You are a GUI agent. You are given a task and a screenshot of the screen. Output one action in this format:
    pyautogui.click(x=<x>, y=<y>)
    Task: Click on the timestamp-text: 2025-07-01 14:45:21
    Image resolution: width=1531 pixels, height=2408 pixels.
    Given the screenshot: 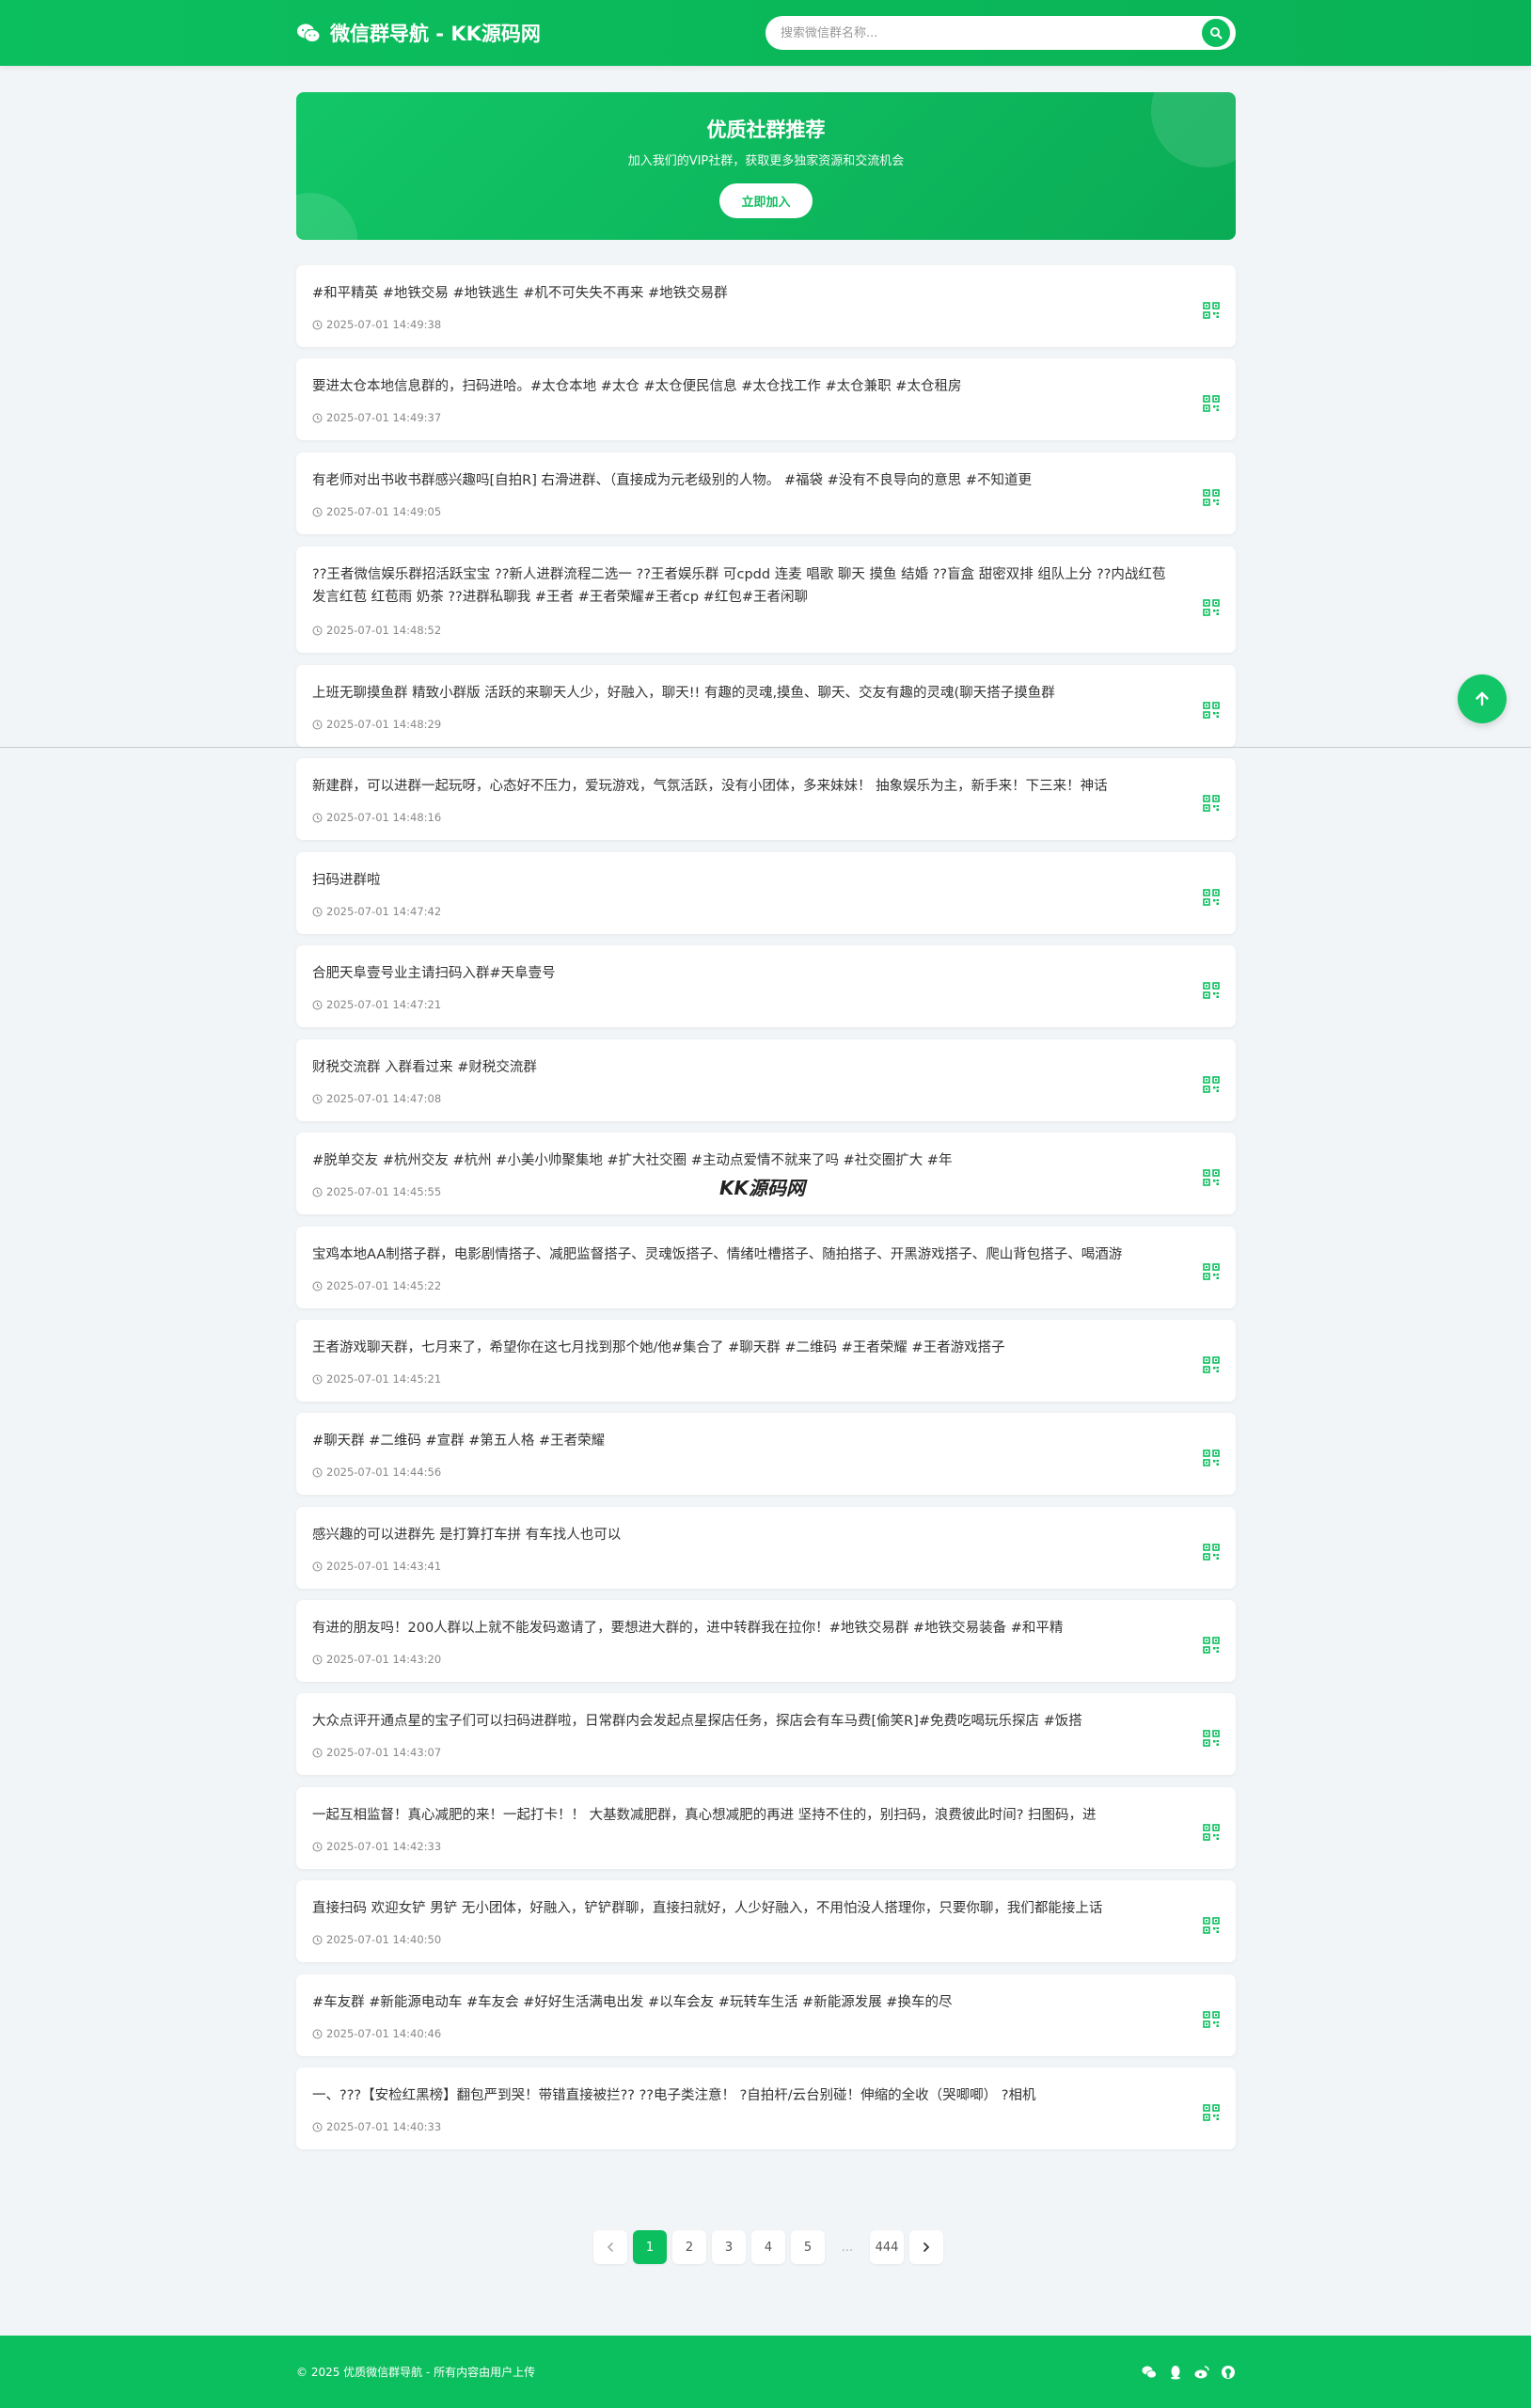 What is the action you would take?
    pyautogui.click(x=384, y=1379)
    